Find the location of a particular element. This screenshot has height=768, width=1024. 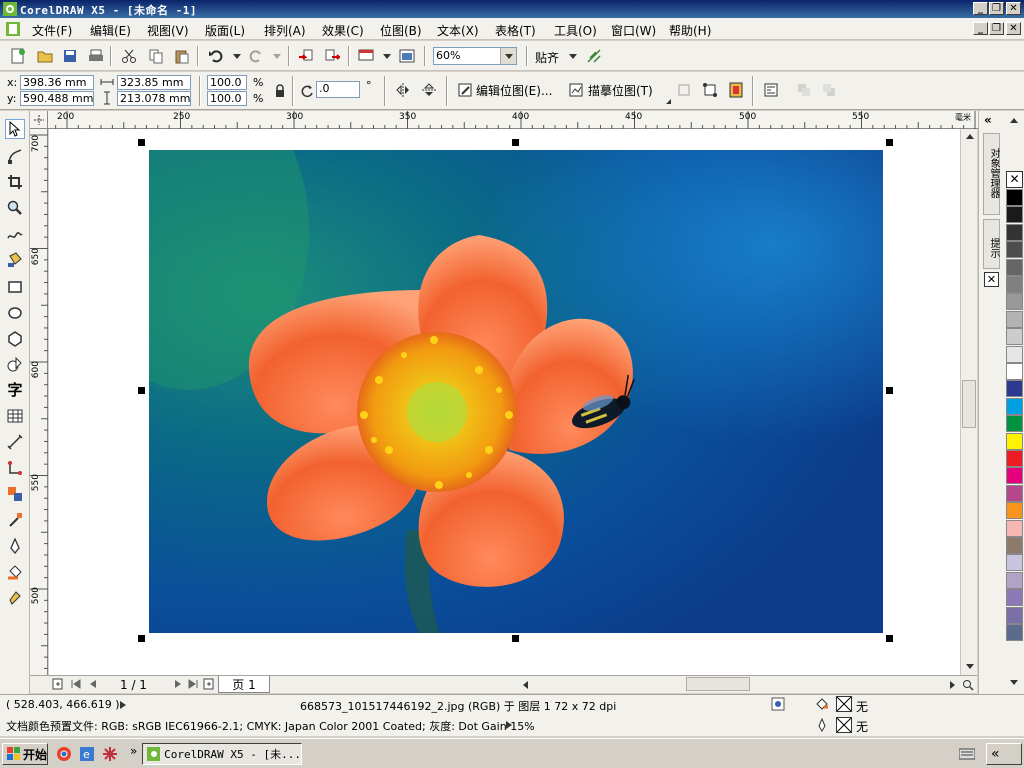

vertical-scrollbar is located at coordinates (968, 402).